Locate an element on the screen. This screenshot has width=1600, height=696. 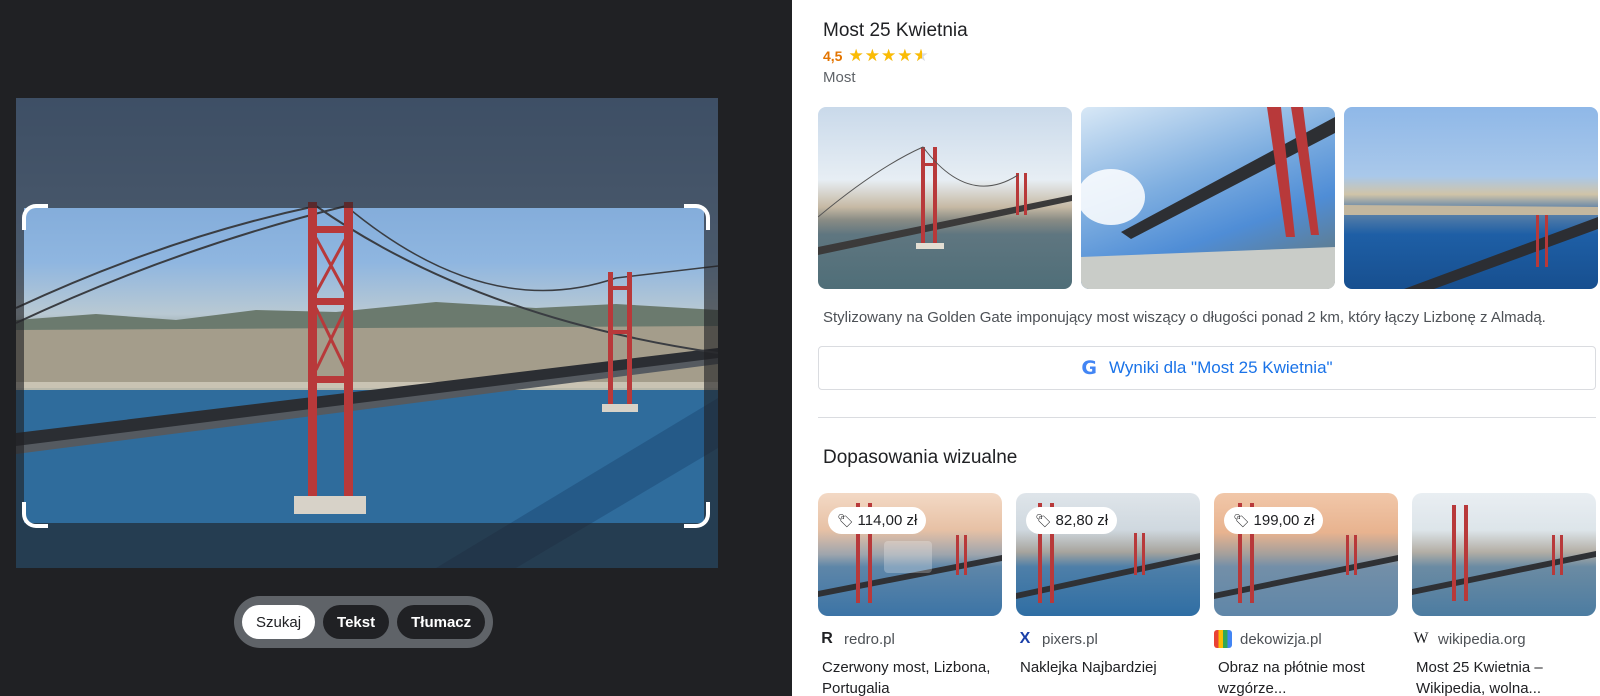
crop-mask-bottom is located at coordinates (367, 545).